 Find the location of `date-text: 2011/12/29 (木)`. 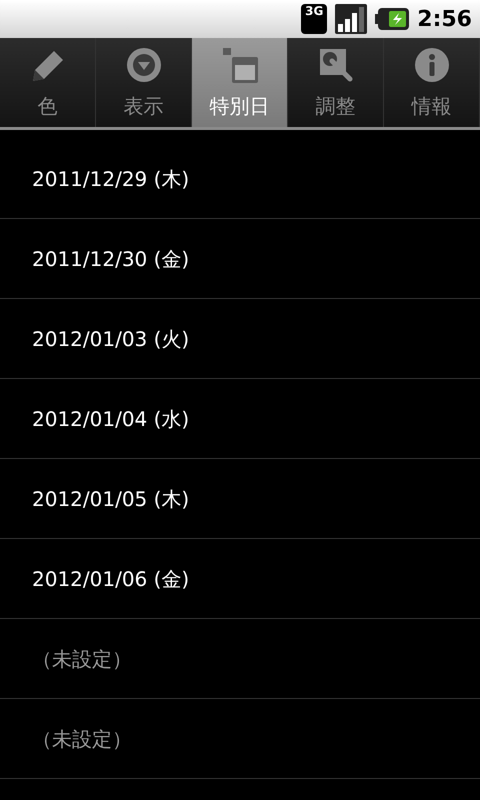

date-text: 2011/12/29 (木) is located at coordinates (111, 179).